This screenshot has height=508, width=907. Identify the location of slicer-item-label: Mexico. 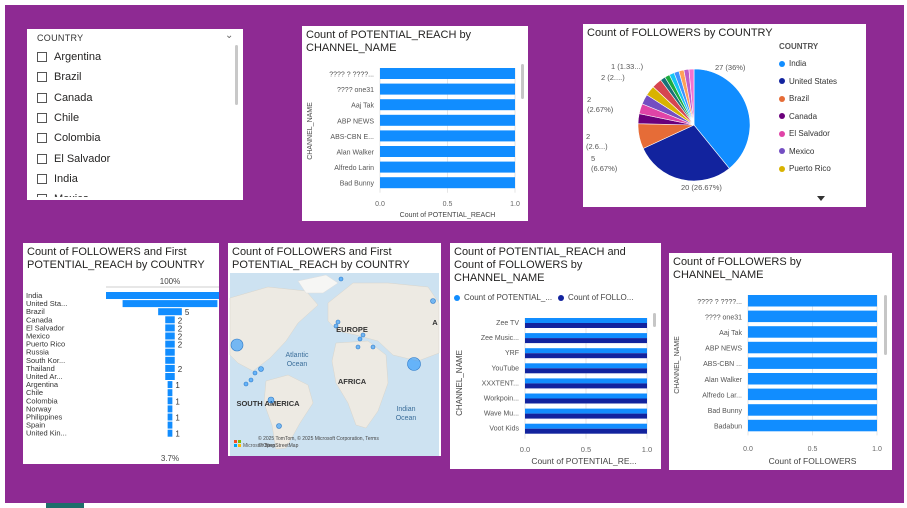
(71, 195).